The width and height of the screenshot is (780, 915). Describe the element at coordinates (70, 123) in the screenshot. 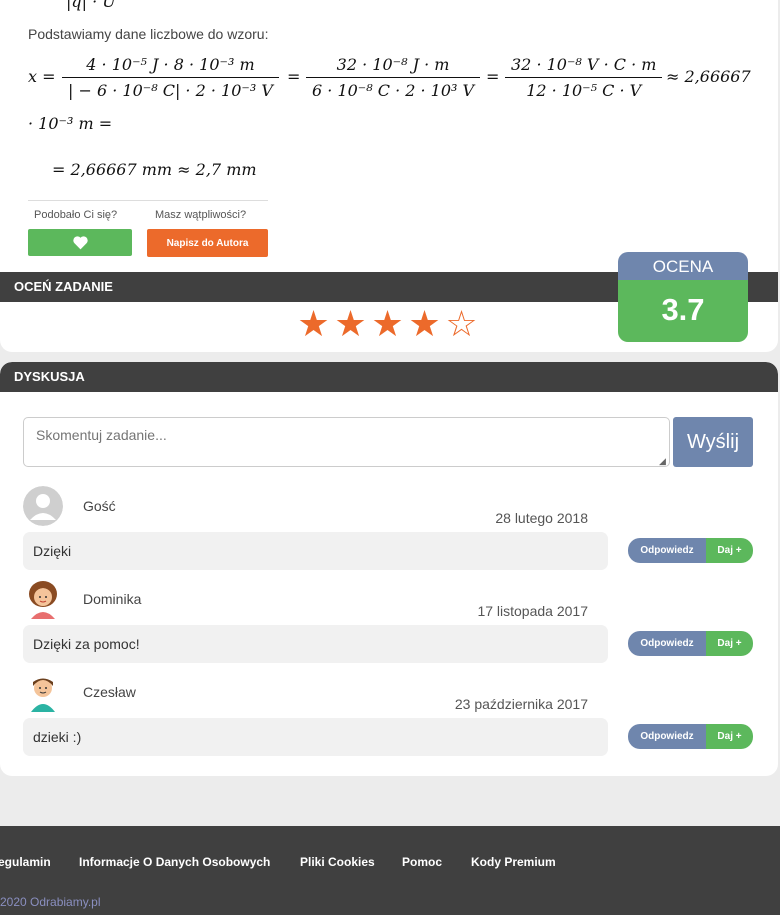

I see `eq-line-2: · 10⁻³ m =` at that location.